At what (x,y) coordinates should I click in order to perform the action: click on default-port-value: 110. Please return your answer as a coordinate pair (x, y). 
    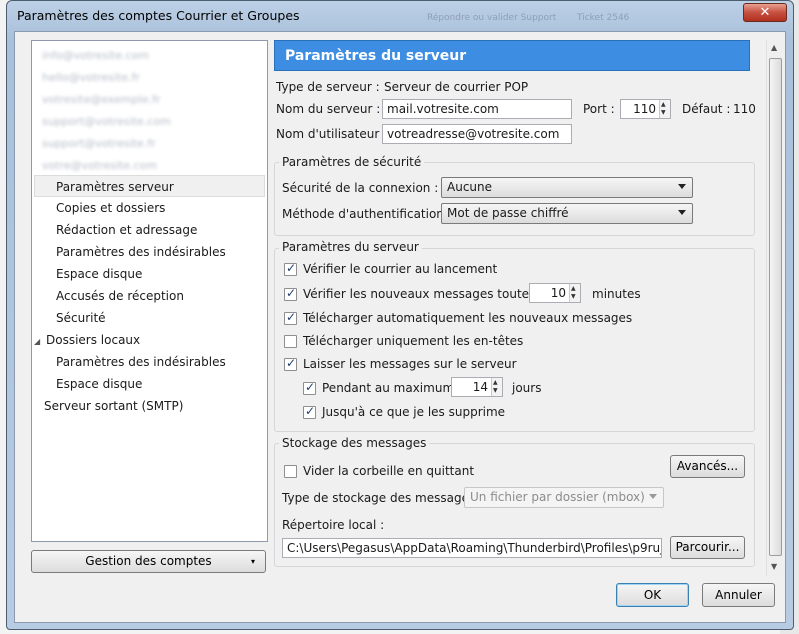
    Looking at the image, I should click on (744, 109).